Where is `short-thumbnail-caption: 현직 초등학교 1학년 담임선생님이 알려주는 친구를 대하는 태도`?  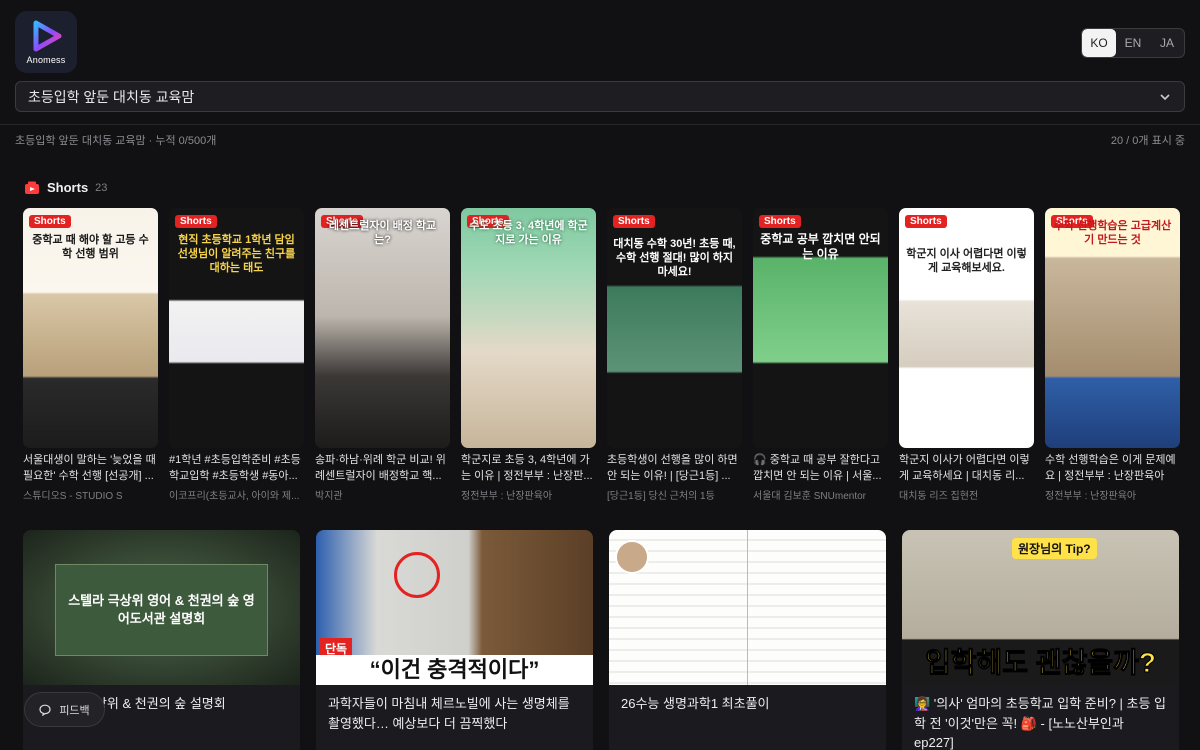 short-thumbnail-caption: 현직 초등학교 1학년 담임선생님이 알려주는 친구를 대하는 태도 is located at coordinates (236, 254).